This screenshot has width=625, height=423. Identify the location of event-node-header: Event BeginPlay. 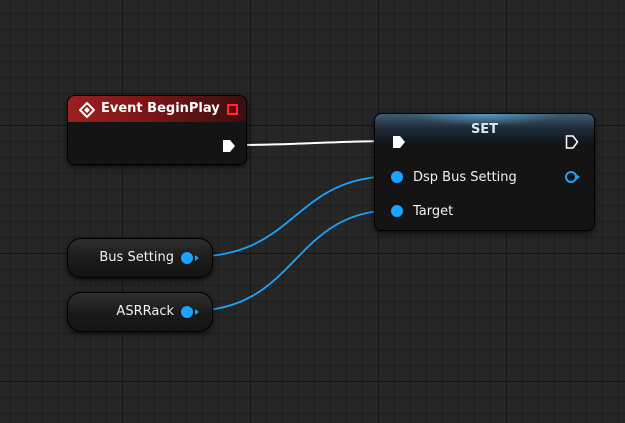
(157, 109).